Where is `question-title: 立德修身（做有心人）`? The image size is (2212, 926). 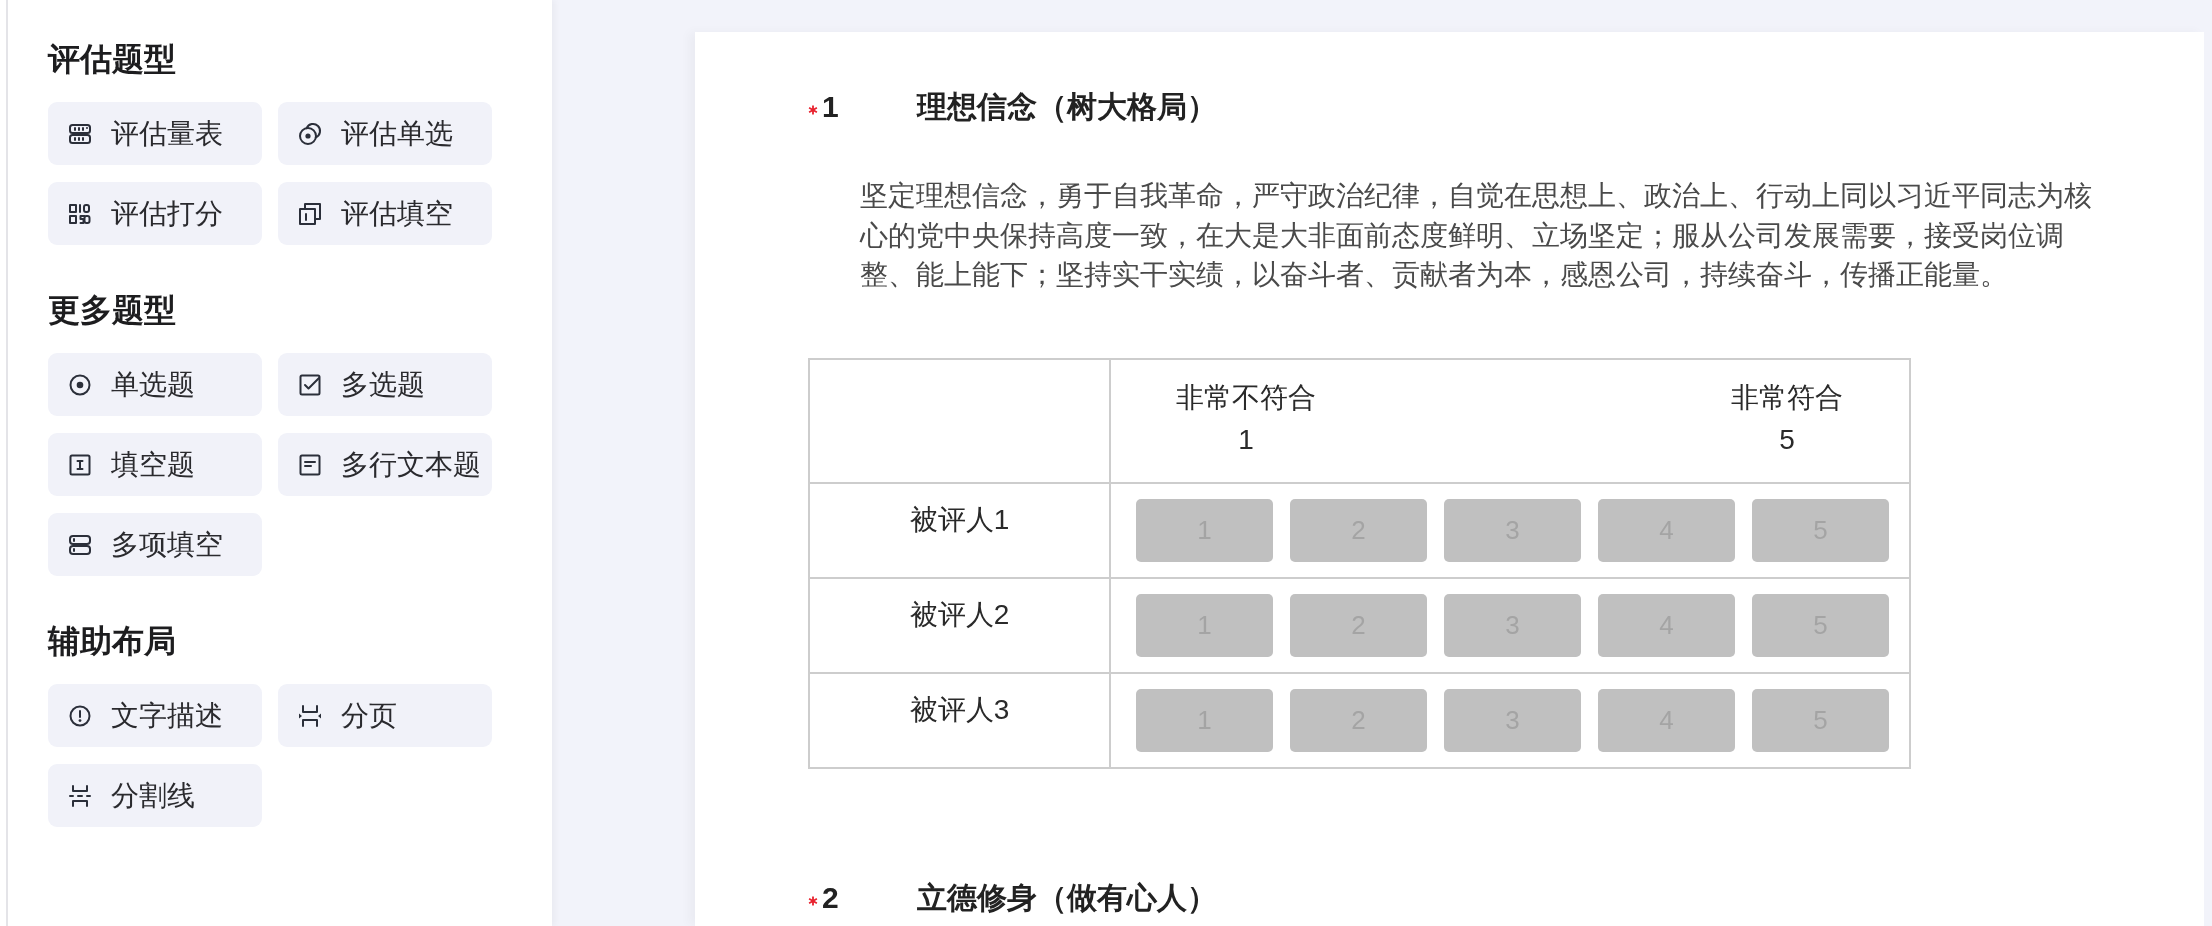 question-title: 立德修身（做有心人） is located at coordinates (1067, 897).